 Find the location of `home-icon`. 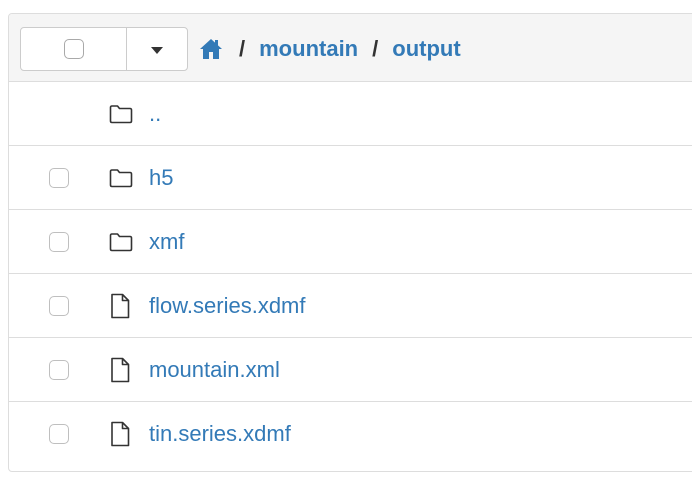

home-icon is located at coordinates (212, 49).